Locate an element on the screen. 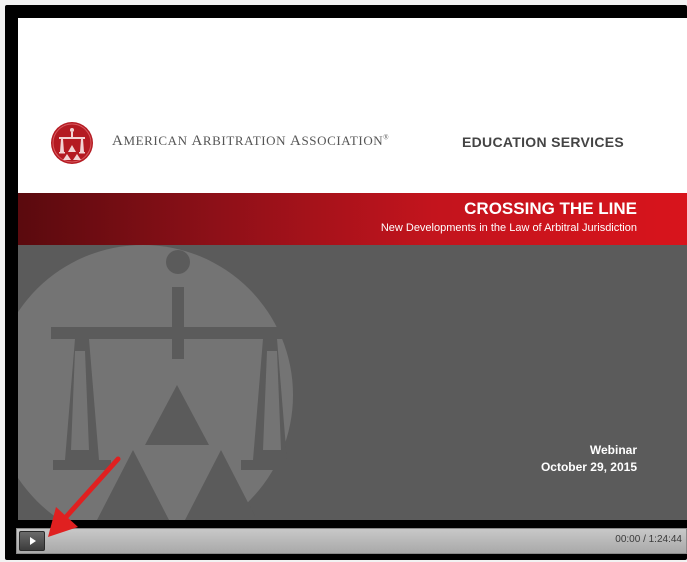  organization-name-part: MERICAN is located at coordinates (157, 140).